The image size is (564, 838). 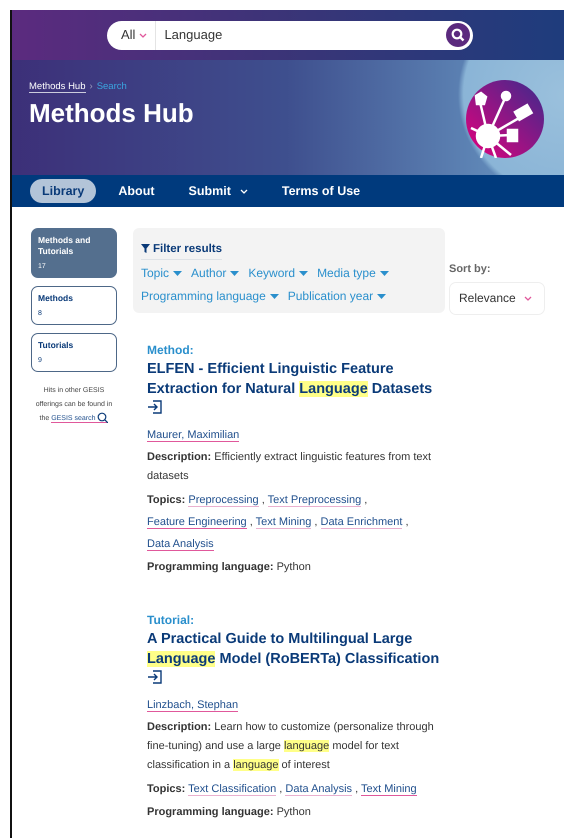 What do you see at coordinates (232, 789) in the screenshot?
I see `topic-link: Text Classification` at bounding box center [232, 789].